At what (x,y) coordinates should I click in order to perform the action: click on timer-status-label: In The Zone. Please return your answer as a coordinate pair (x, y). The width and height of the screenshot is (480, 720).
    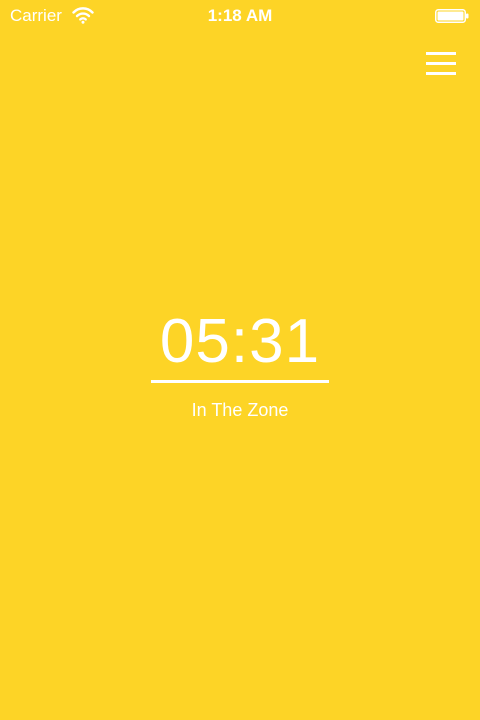
    Looking at the image, I should click on (240, 410).